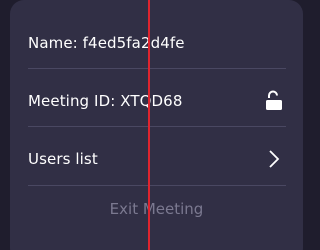 This screenshot has width=320, height=250. Describe the element at coordinates (274, 159) in the screenshot. I see `chevron-right-icon` at that location.